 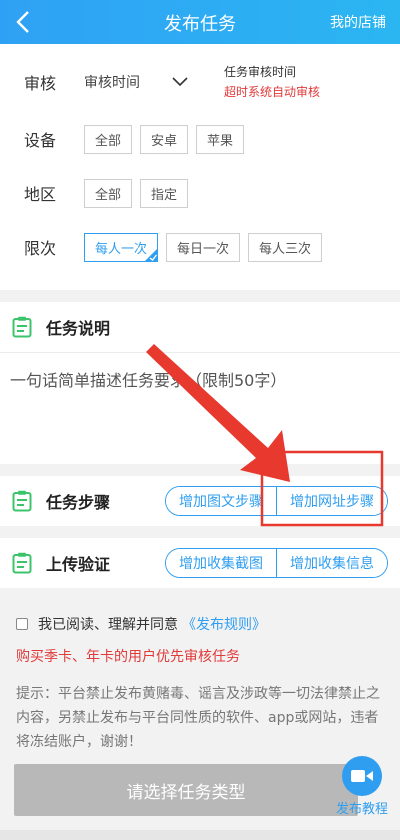 What do you see at coordinates (148, 380) in the screenshot?
I see `description-placeholder: 一句话简单描述任务要求（限制50字）` at bounding box center [148, 380].